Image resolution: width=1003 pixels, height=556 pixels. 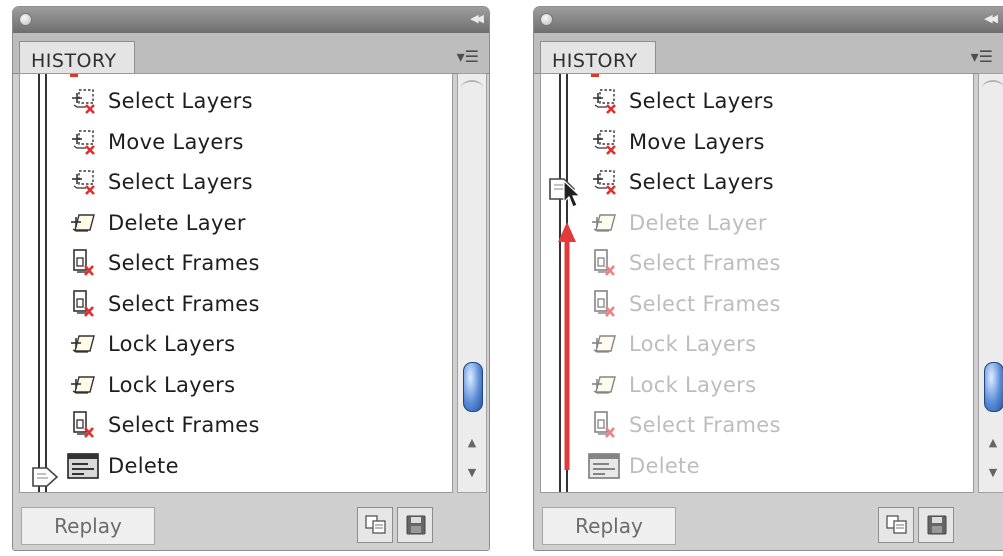 I want to click on mouse-cursor-icon, so click(x=572, y=194).